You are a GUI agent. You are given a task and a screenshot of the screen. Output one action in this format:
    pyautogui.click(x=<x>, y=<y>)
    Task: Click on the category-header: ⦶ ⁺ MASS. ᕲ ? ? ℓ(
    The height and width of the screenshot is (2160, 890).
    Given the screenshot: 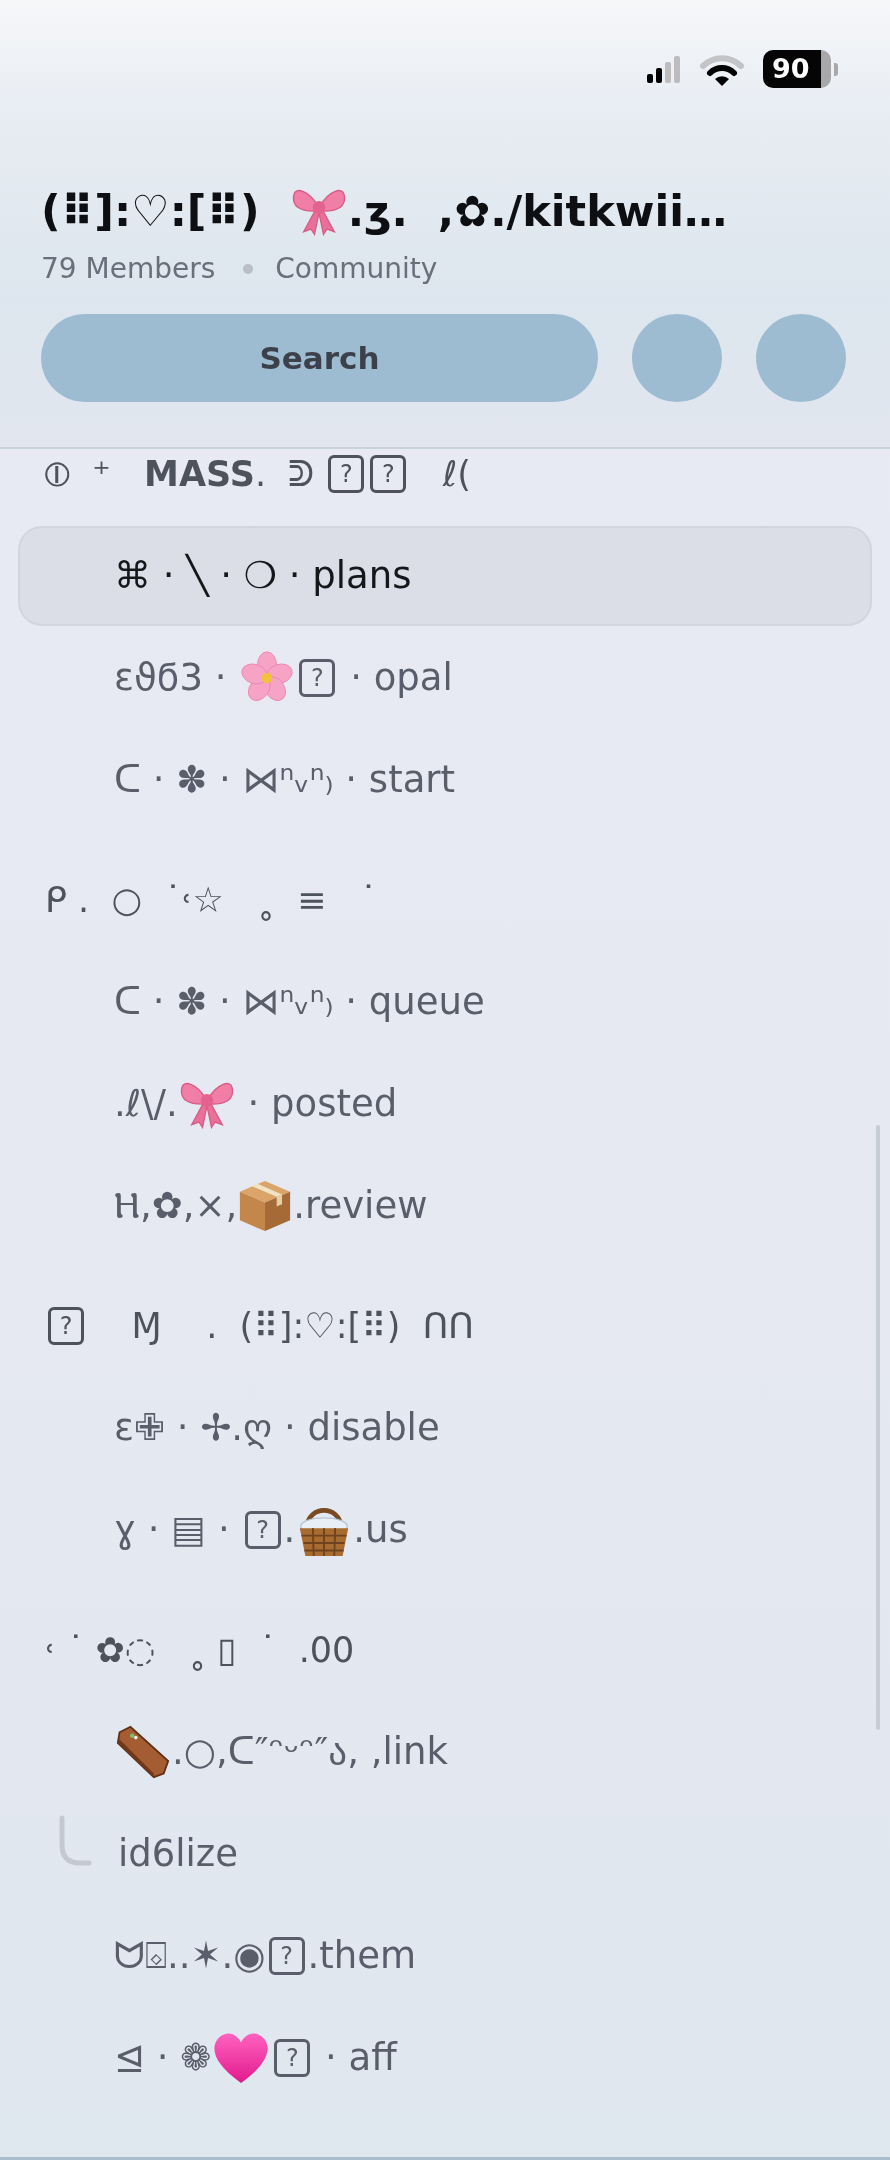 What is the action you would take?
    pyautogui.click(x=258, y=474)
    